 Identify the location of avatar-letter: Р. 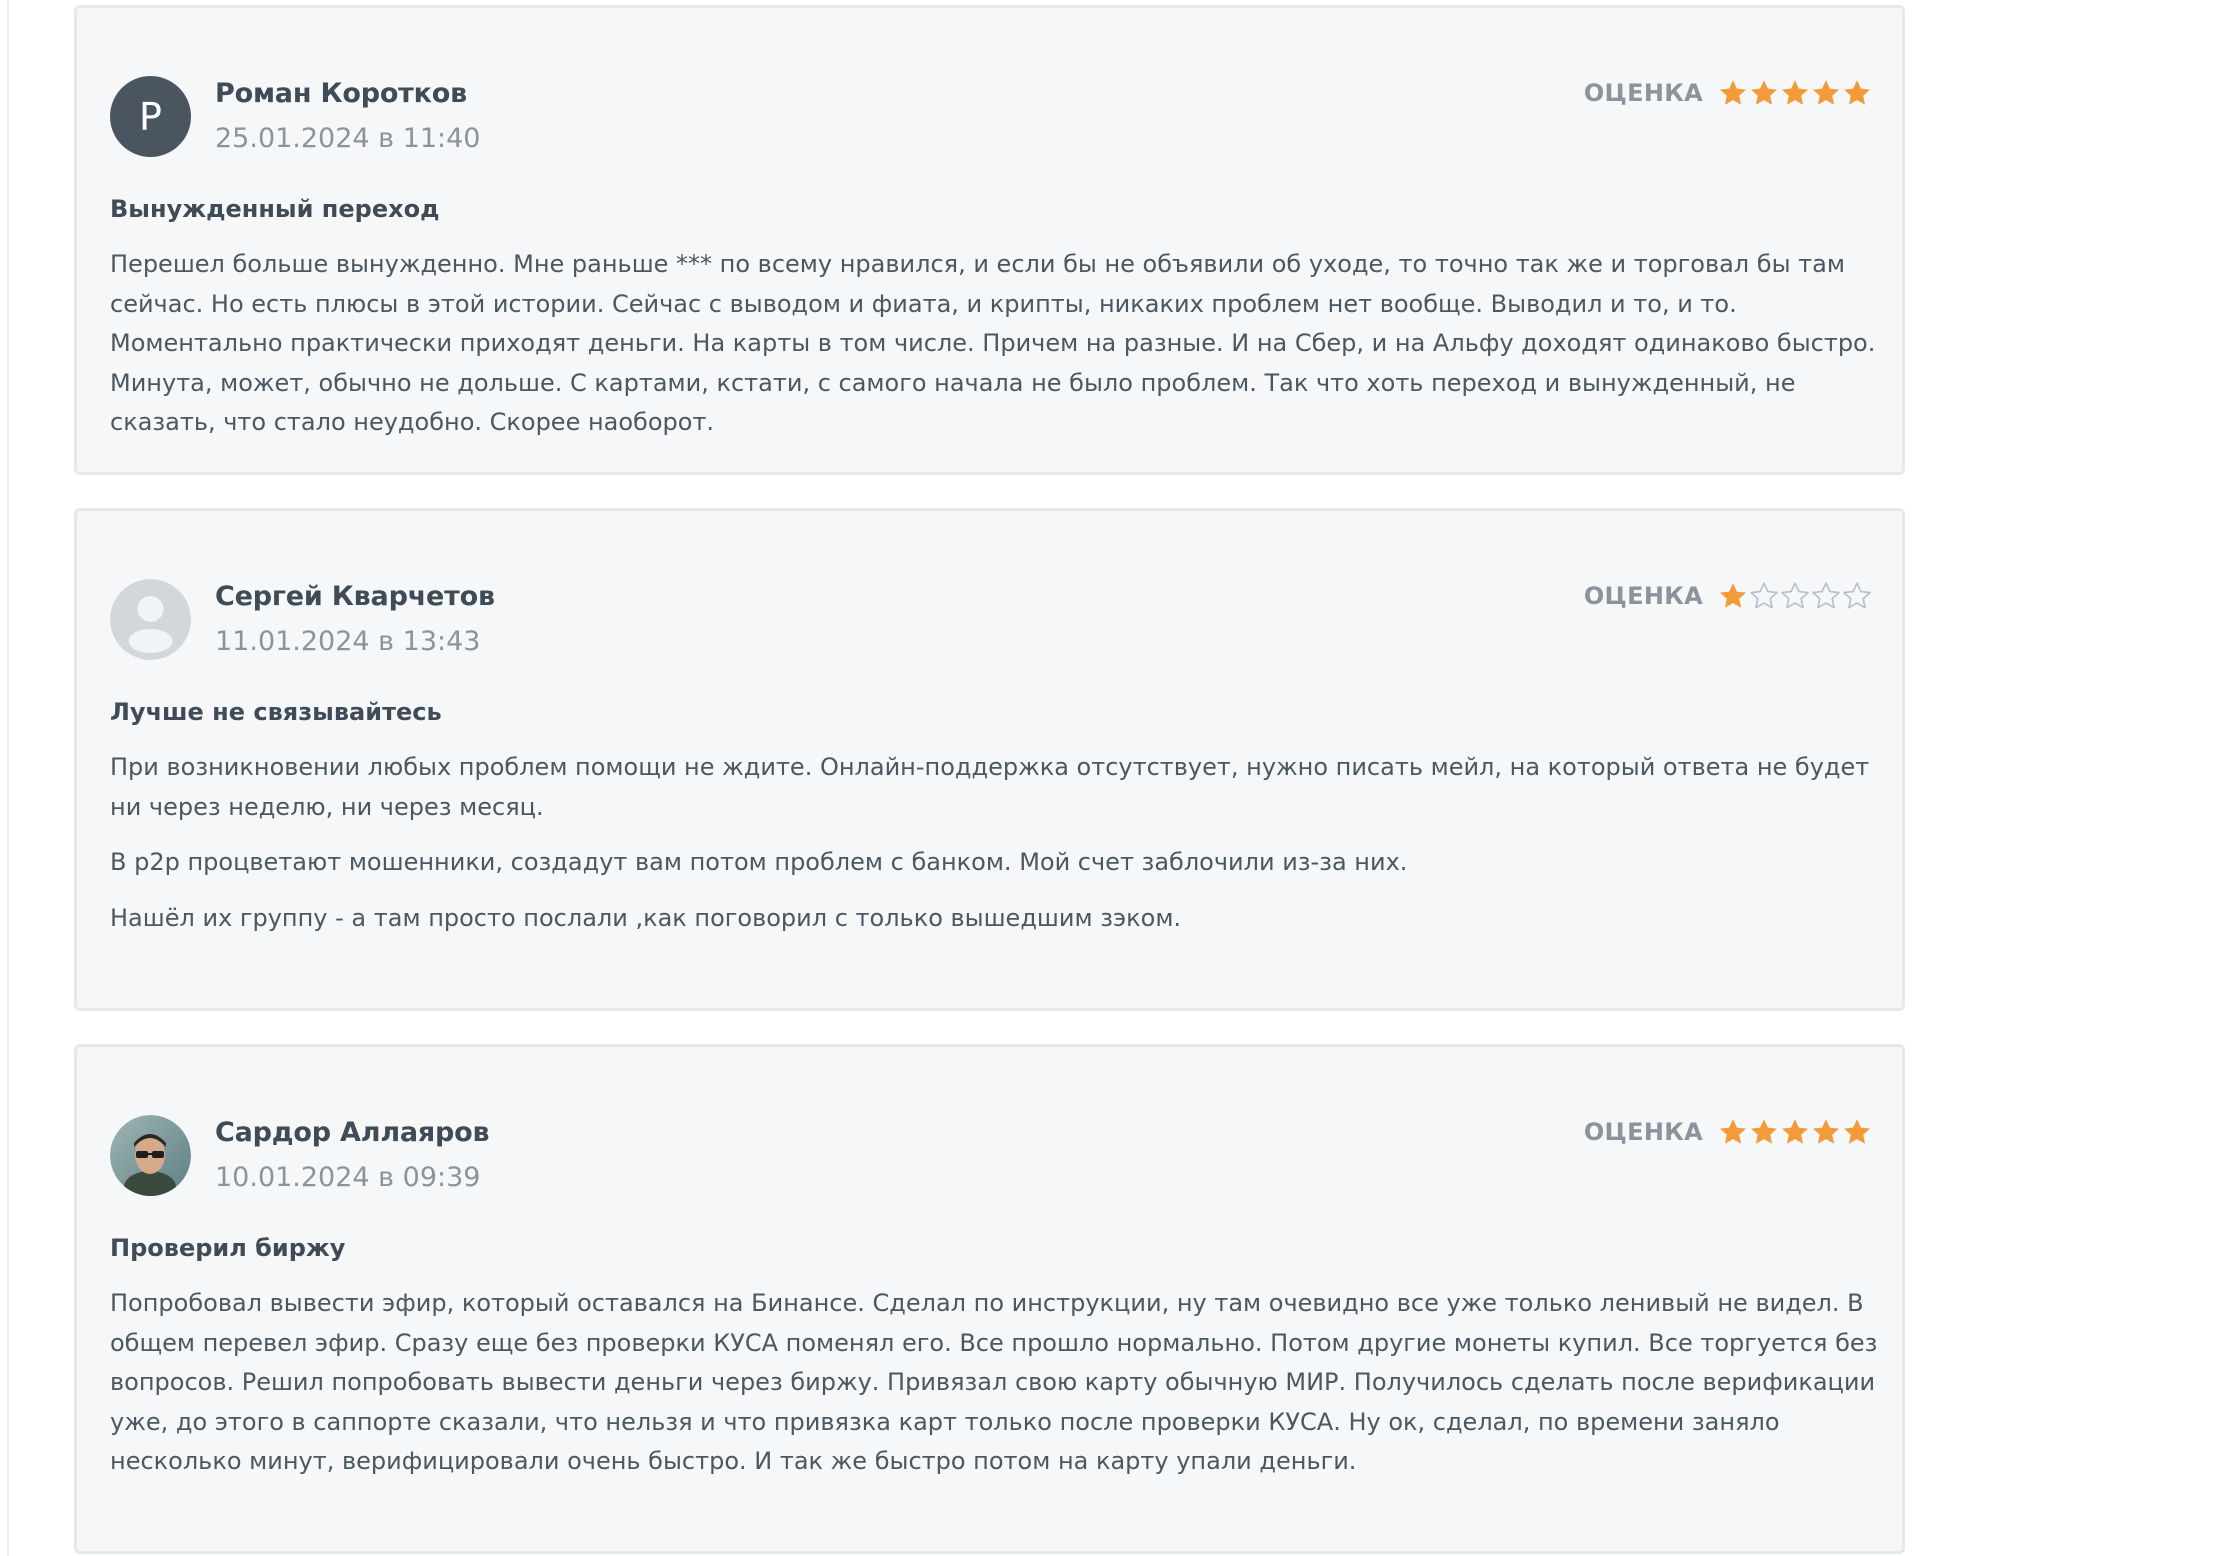
(150, 116).